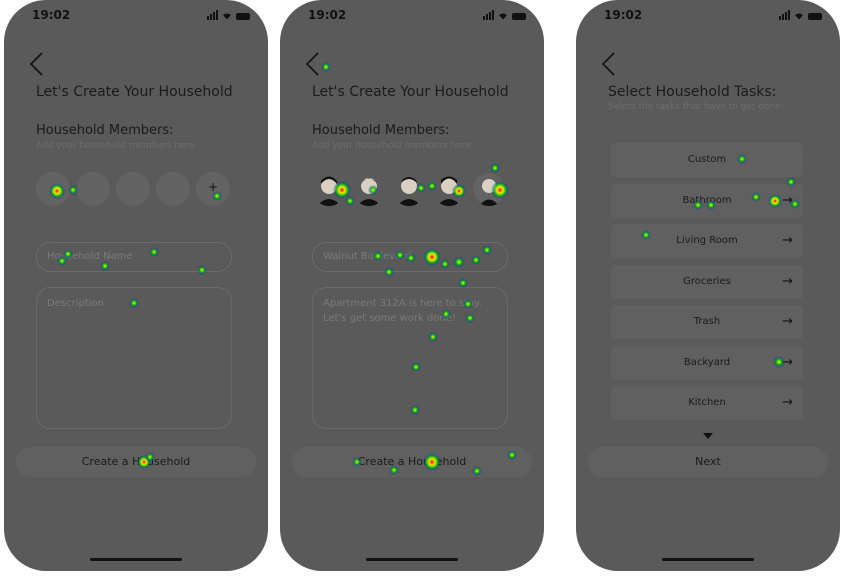 The image size is (844, 579). I want to click on household-name-input: Walnut Boulevard, so click(410, 257).